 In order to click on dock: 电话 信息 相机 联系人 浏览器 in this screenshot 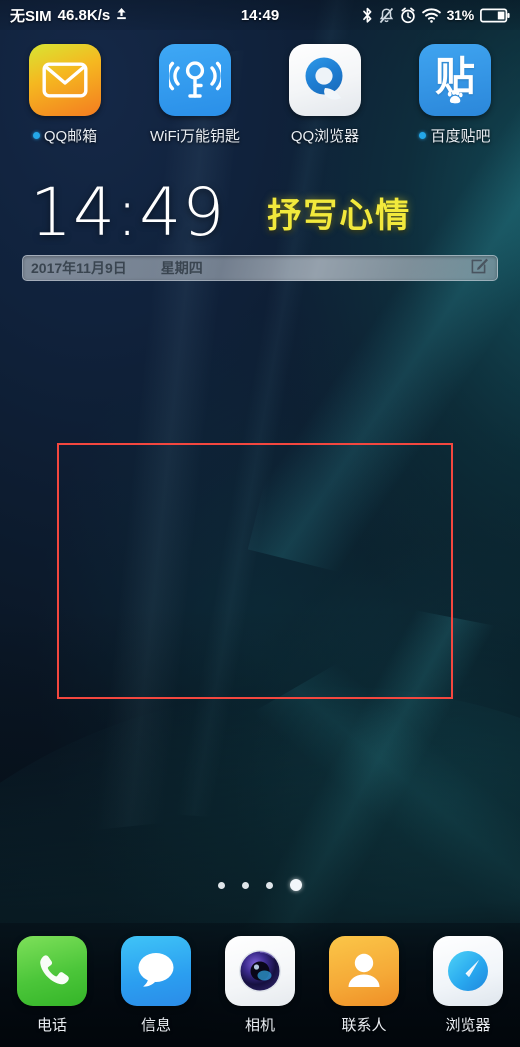, I will do `click(260, 985)`.